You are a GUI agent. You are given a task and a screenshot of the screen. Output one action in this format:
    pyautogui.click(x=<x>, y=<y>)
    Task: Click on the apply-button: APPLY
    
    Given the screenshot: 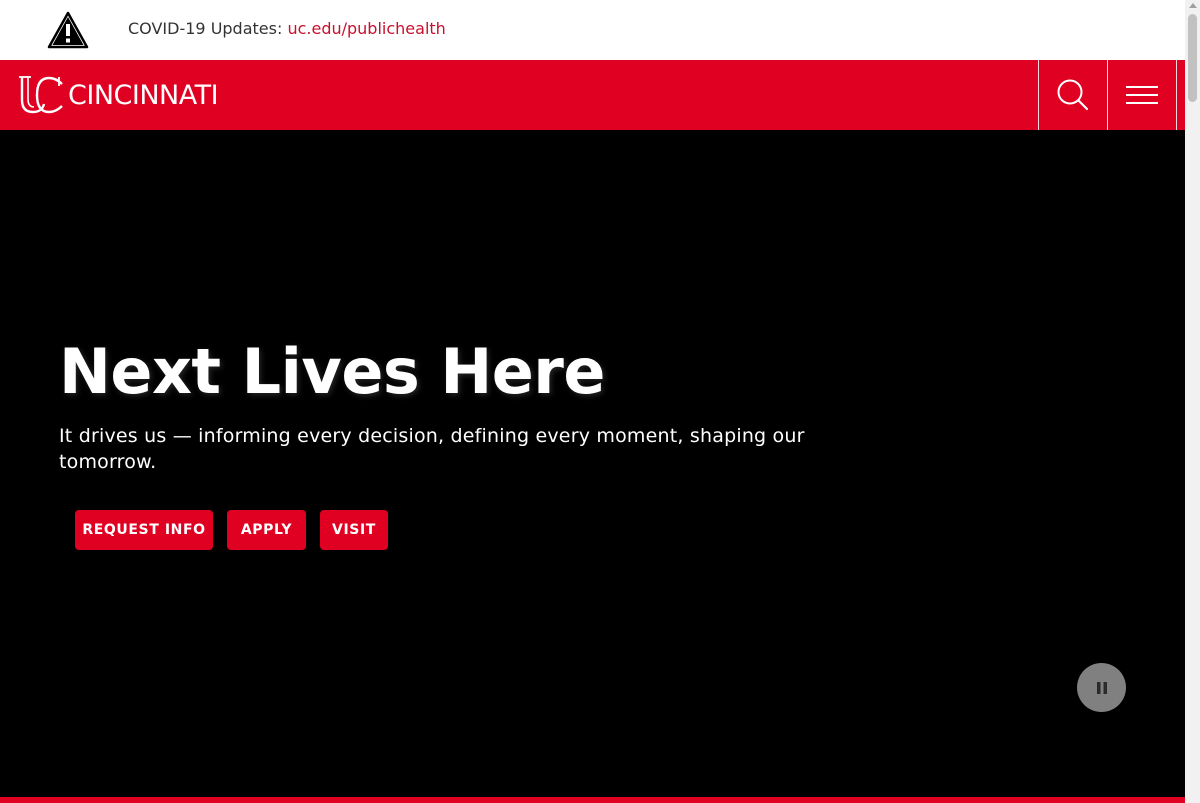 What is the action you would take?
    pyautogui.click(x=266, y=530)
    